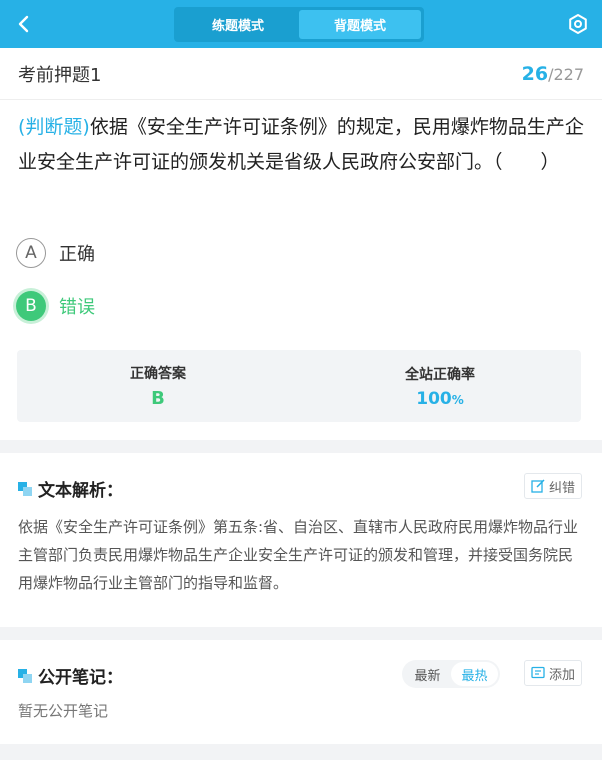 Image resolution: width=602 pixels, height=760 pixels. What do you see at coordinates (158, 374) in the screenshot?
I see `correct-answer-label: 正确答案` at bounding box center [158, 374].